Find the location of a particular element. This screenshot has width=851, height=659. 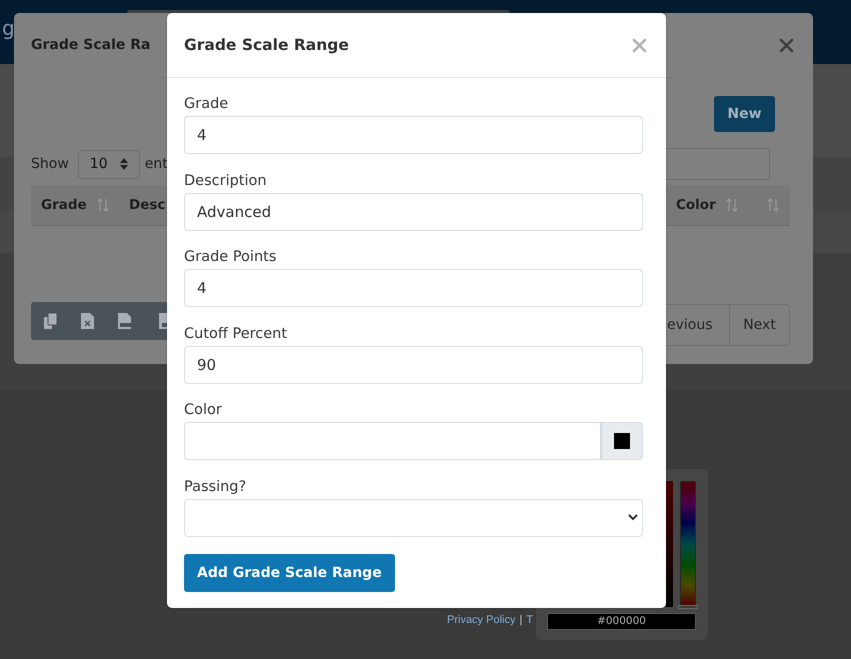

navbar-search-field is located at coordinates (318, 11).